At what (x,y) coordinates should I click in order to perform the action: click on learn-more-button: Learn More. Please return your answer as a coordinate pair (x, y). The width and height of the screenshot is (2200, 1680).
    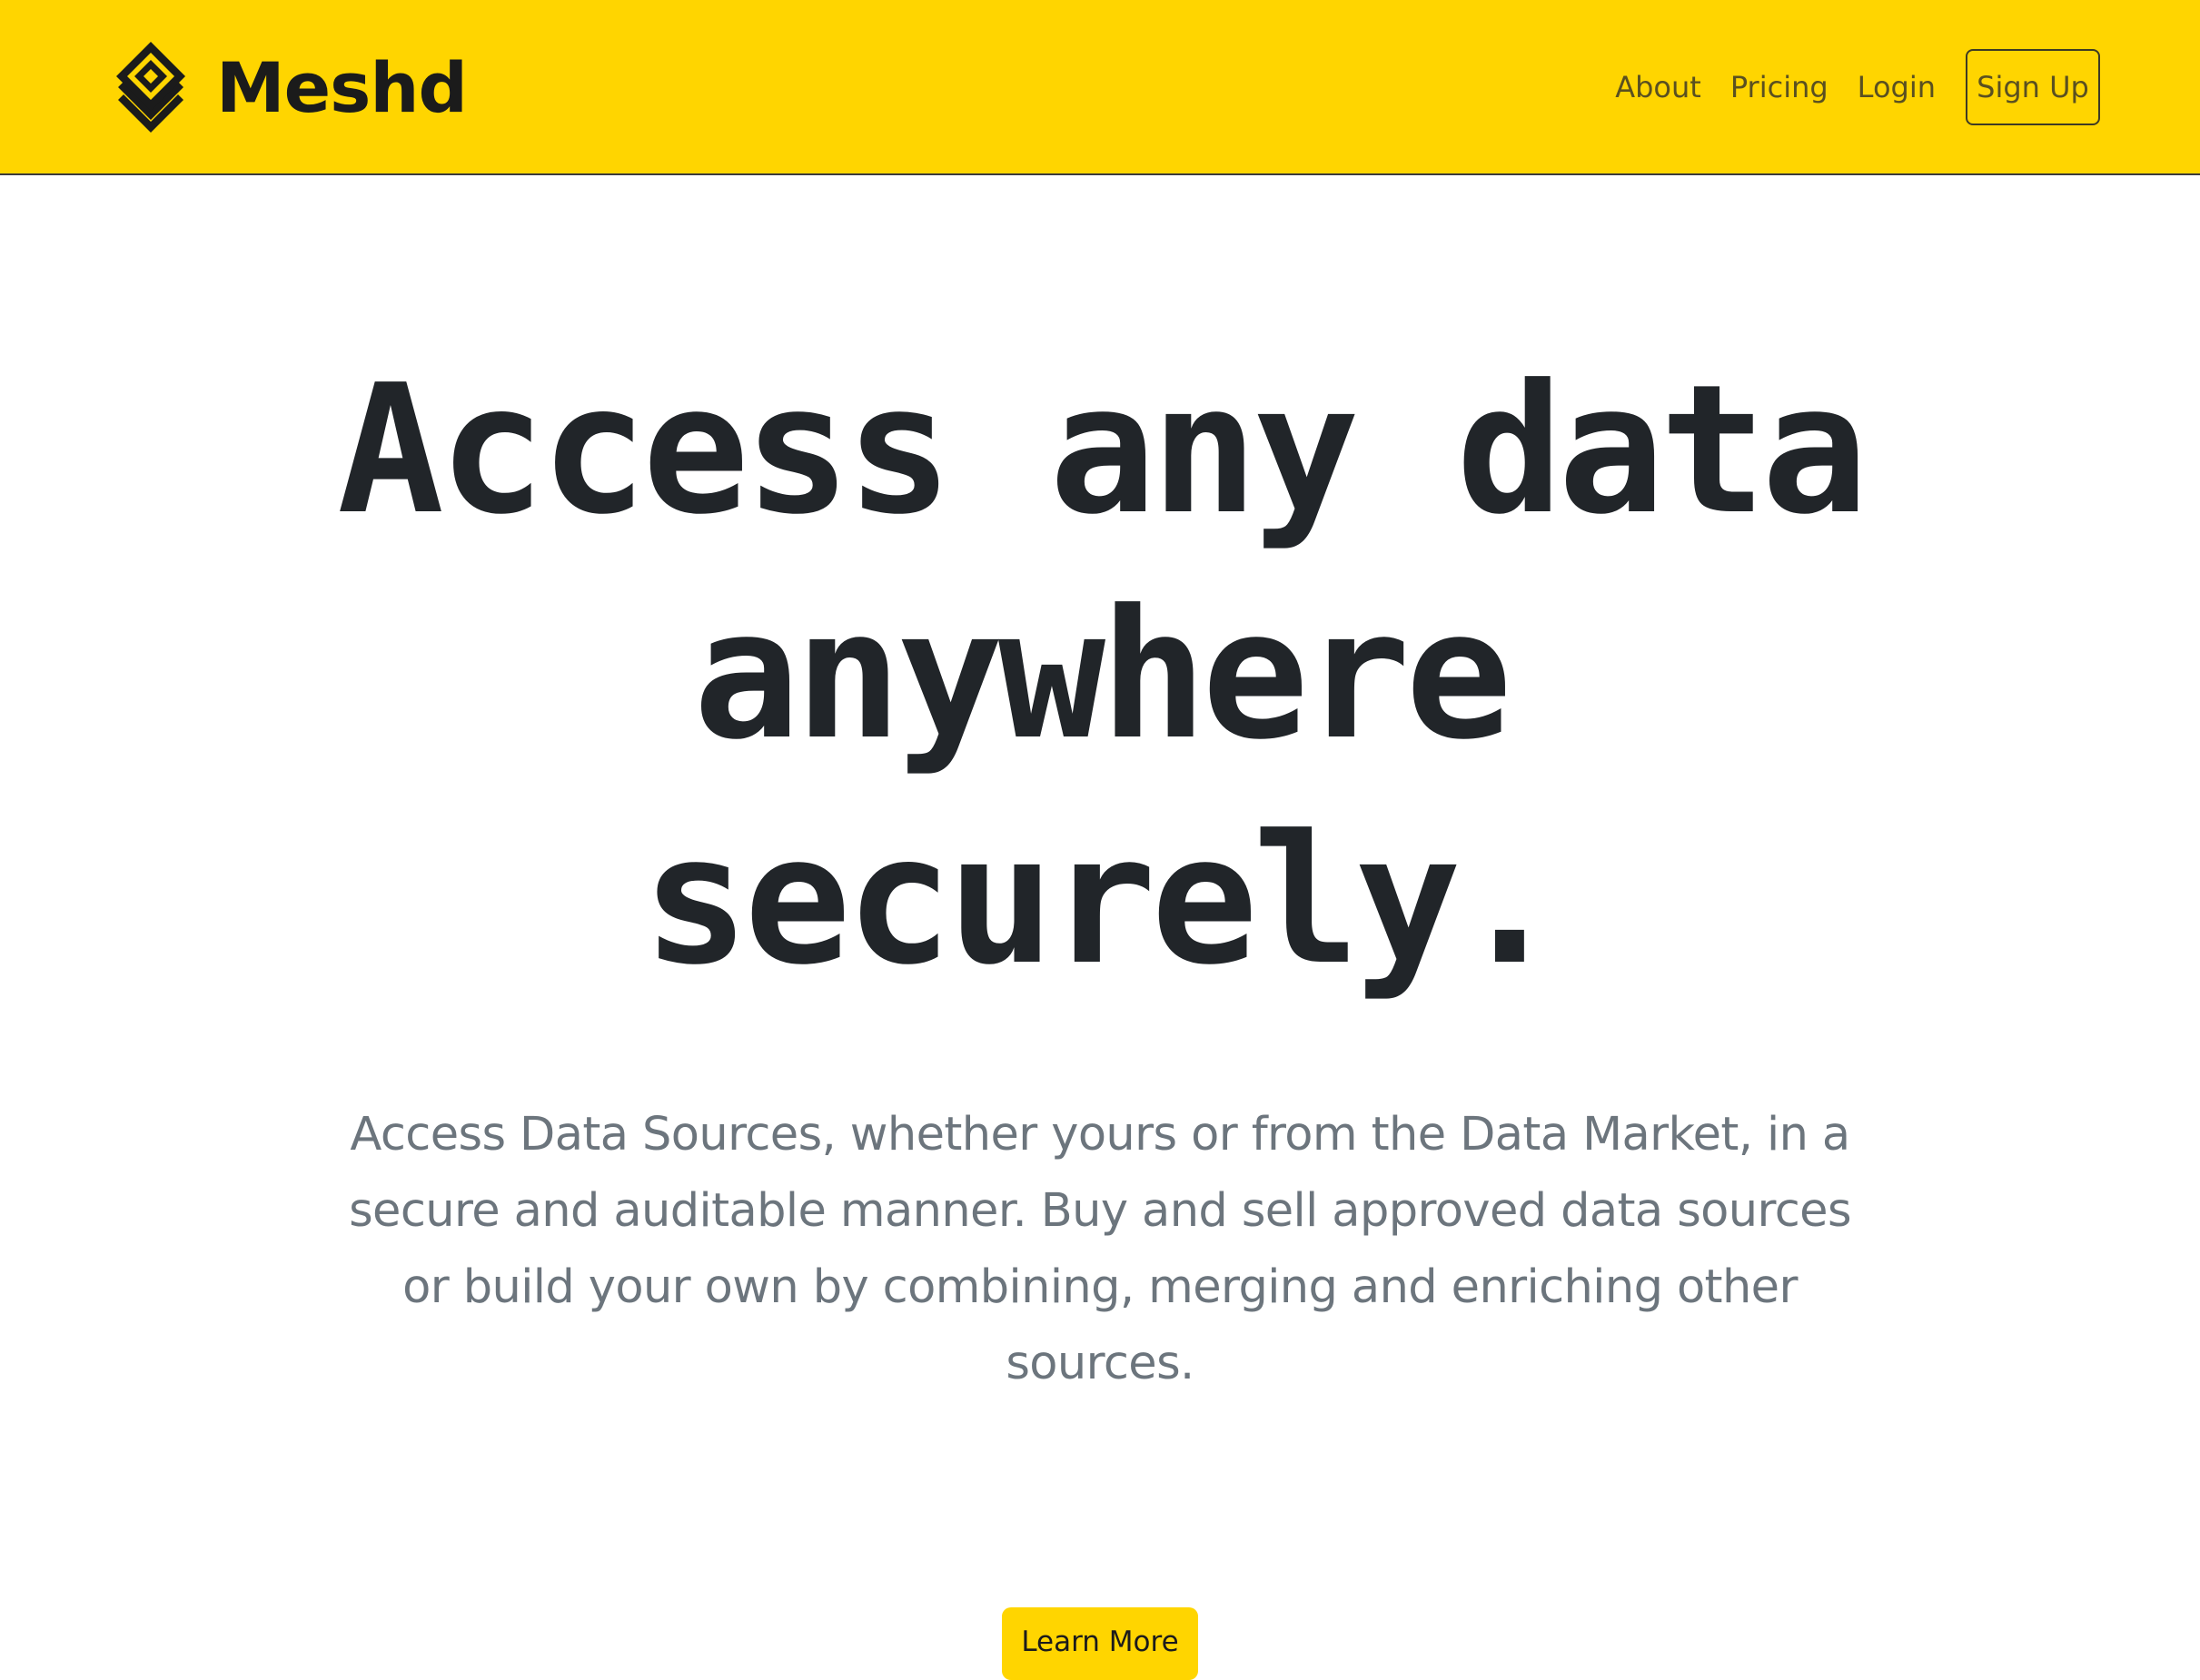
    Looking at the image, I should click on (1100, 1644).